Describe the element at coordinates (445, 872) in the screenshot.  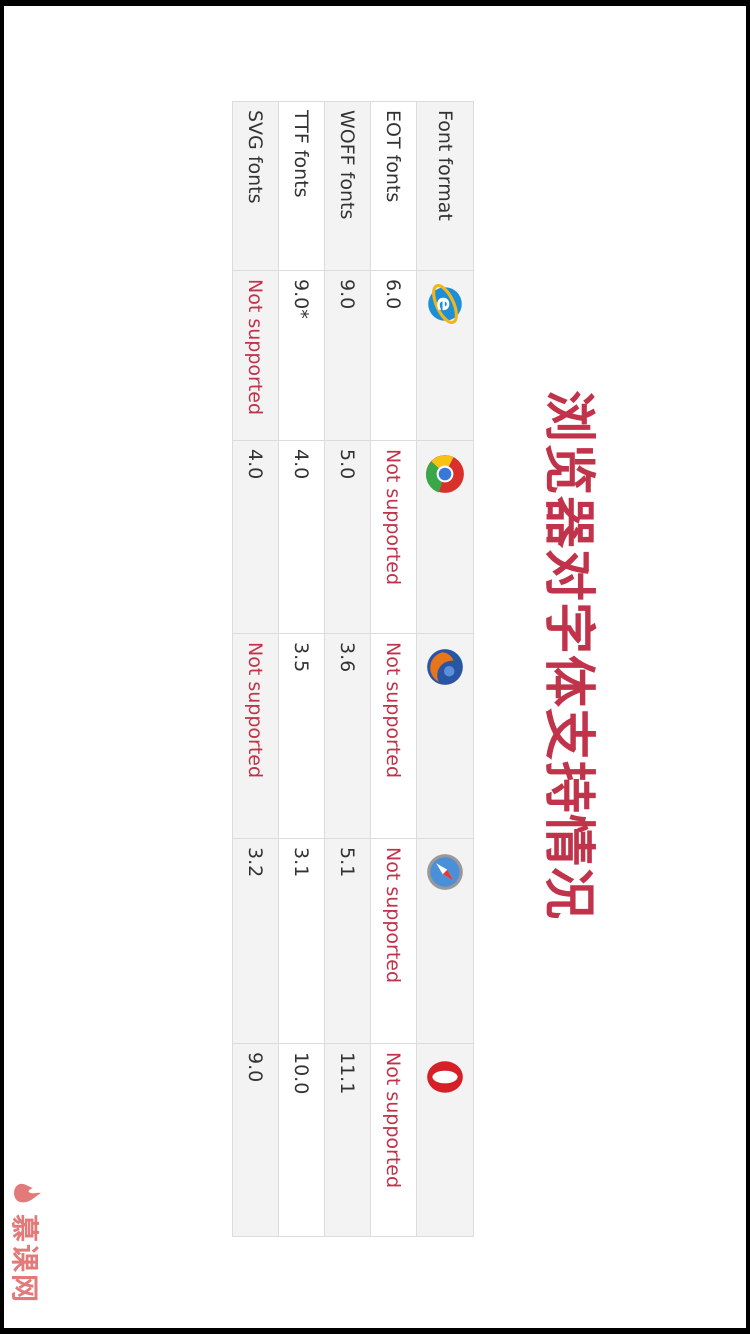
I see `safari-icon` at that location.